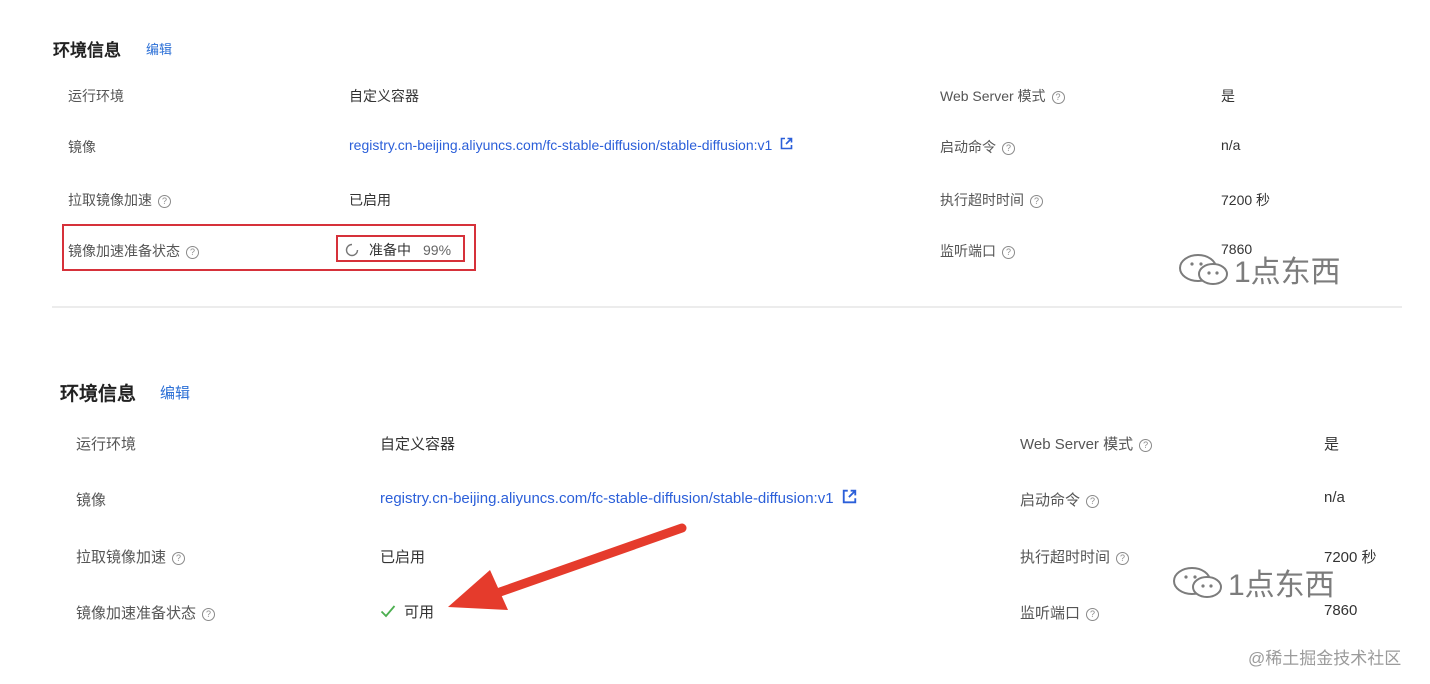 This screenshot has width=1430, height=684. Describe the element at coordinates (175, 392) in the screenshot. I see `panel2-edit-link: 编辑` at that location.